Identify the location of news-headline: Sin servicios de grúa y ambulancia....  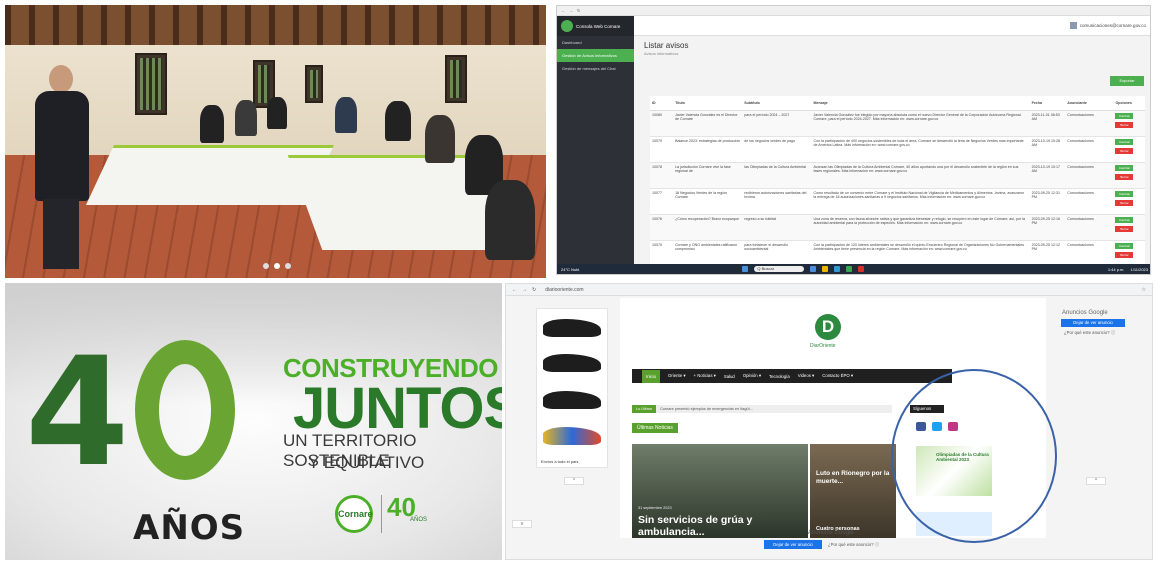
(723, 526).